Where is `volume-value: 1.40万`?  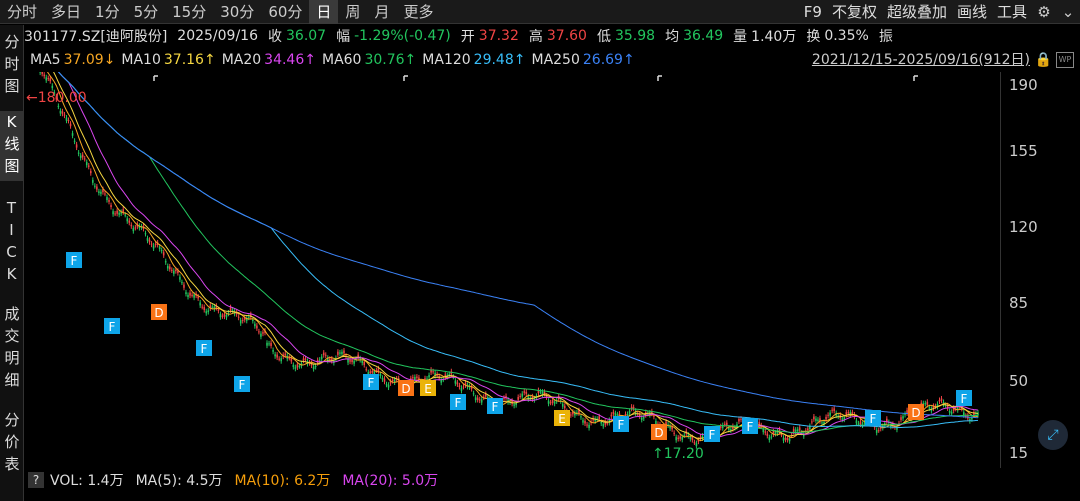
volume-value: 1.40万 is located at coordinates (774, 37).